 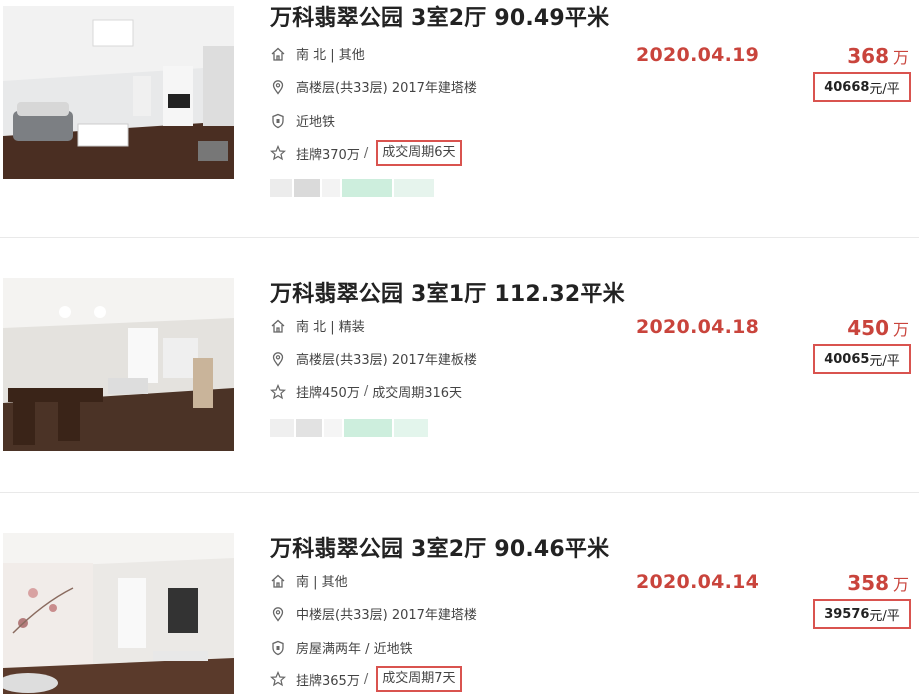 What do you see at coordinates (419, 153) in the screenshot?
I see `deal-cycle-text: 成交周期6天` at bounding box center [419, 153].